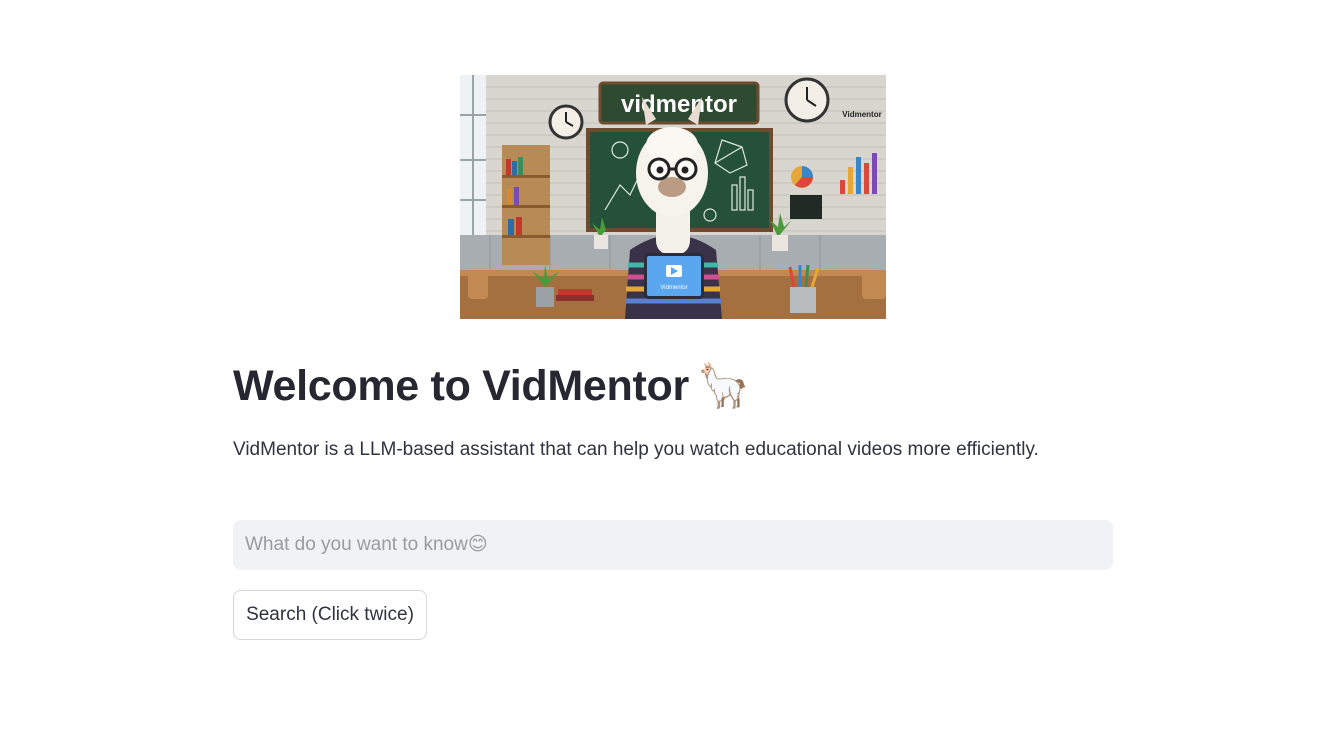 This screenshot has width=1341, height=749. What do you see at coordinates (679, 104) in the screenshot?
I see `hero-sign-text: vidmentor` at bounding box center [679, 104].